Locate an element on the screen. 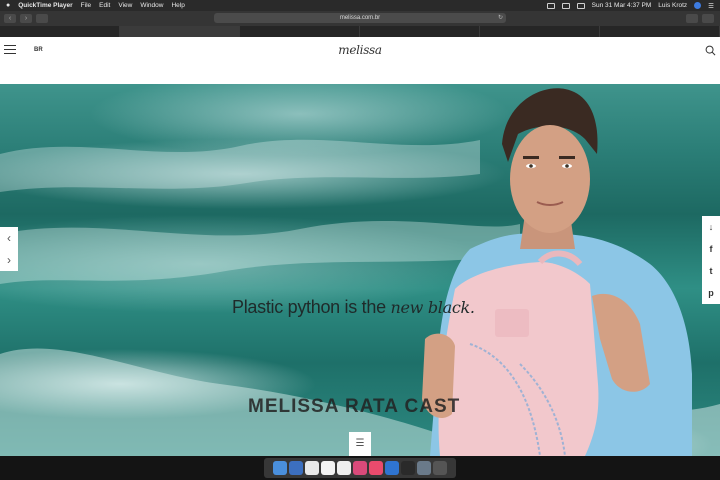  browser-toolbar: ‹ › melissa.com.br ↻ is located at coordinates (360, 18).